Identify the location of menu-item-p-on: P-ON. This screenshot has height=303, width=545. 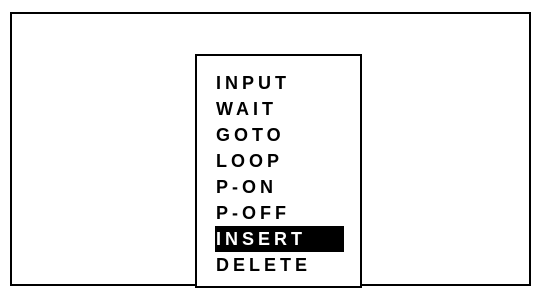
(279, 187).